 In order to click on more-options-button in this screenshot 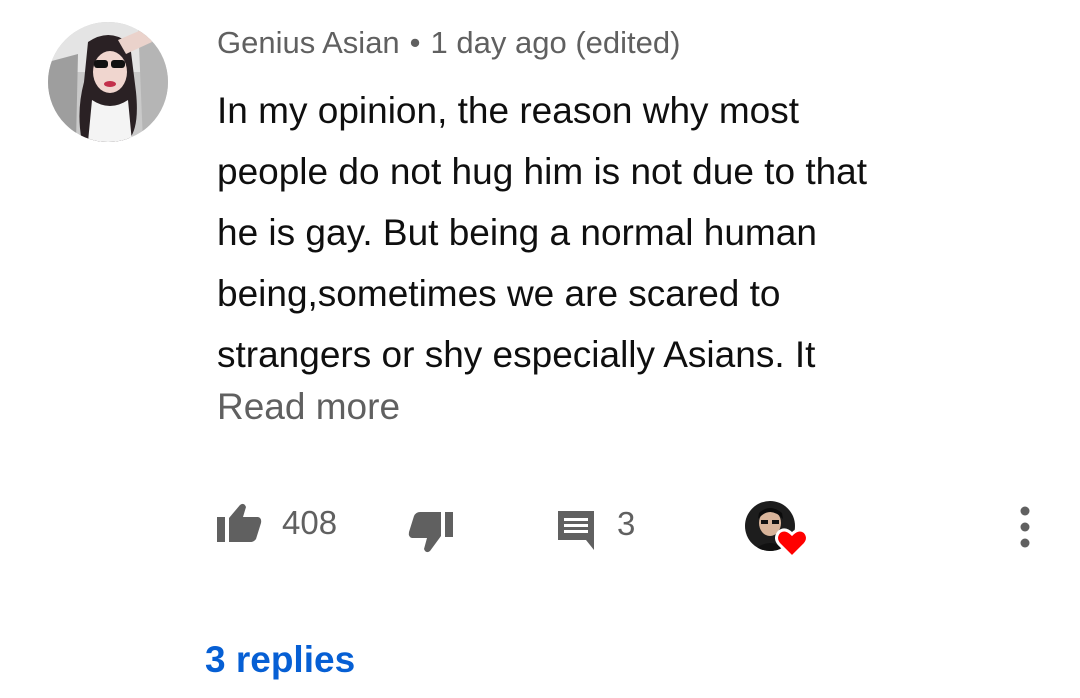, I will do `click(1025, 527)`.